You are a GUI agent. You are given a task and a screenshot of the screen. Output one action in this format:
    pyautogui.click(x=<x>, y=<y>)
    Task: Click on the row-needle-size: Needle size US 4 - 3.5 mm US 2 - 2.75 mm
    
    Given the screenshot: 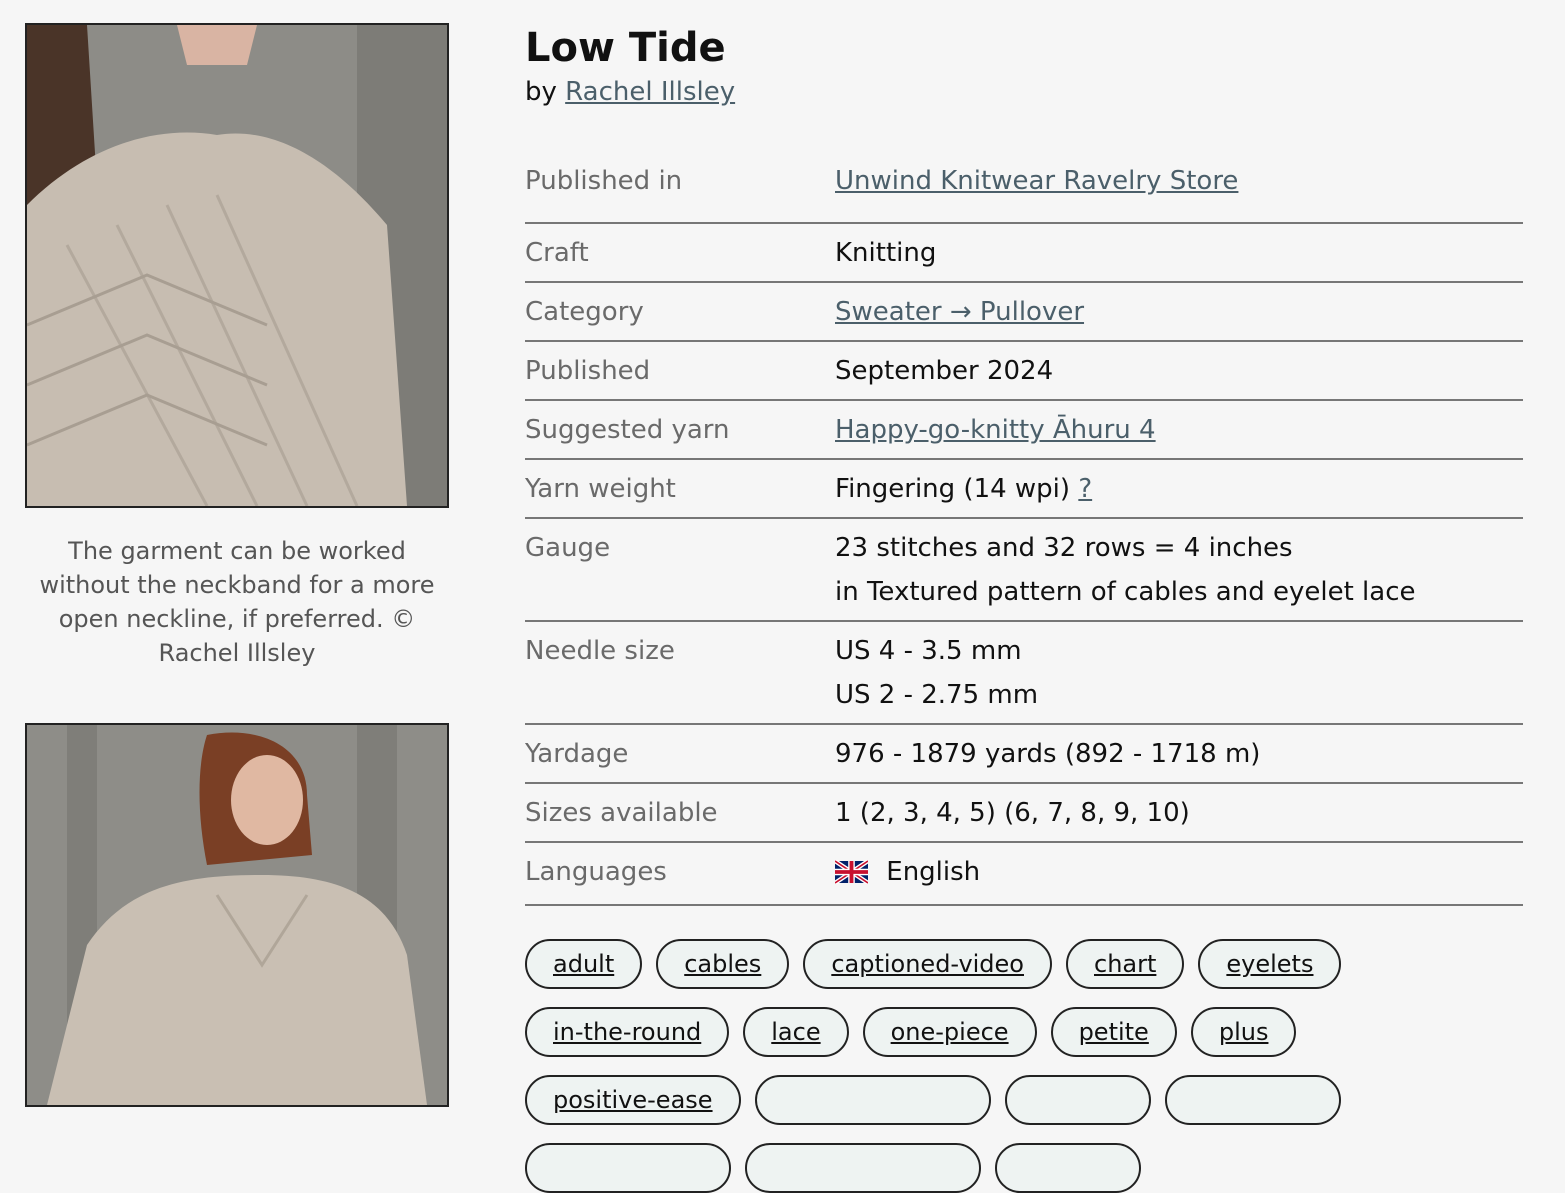 What is the action you would take?
    pyautogui.click(x=1024, y=672)
    